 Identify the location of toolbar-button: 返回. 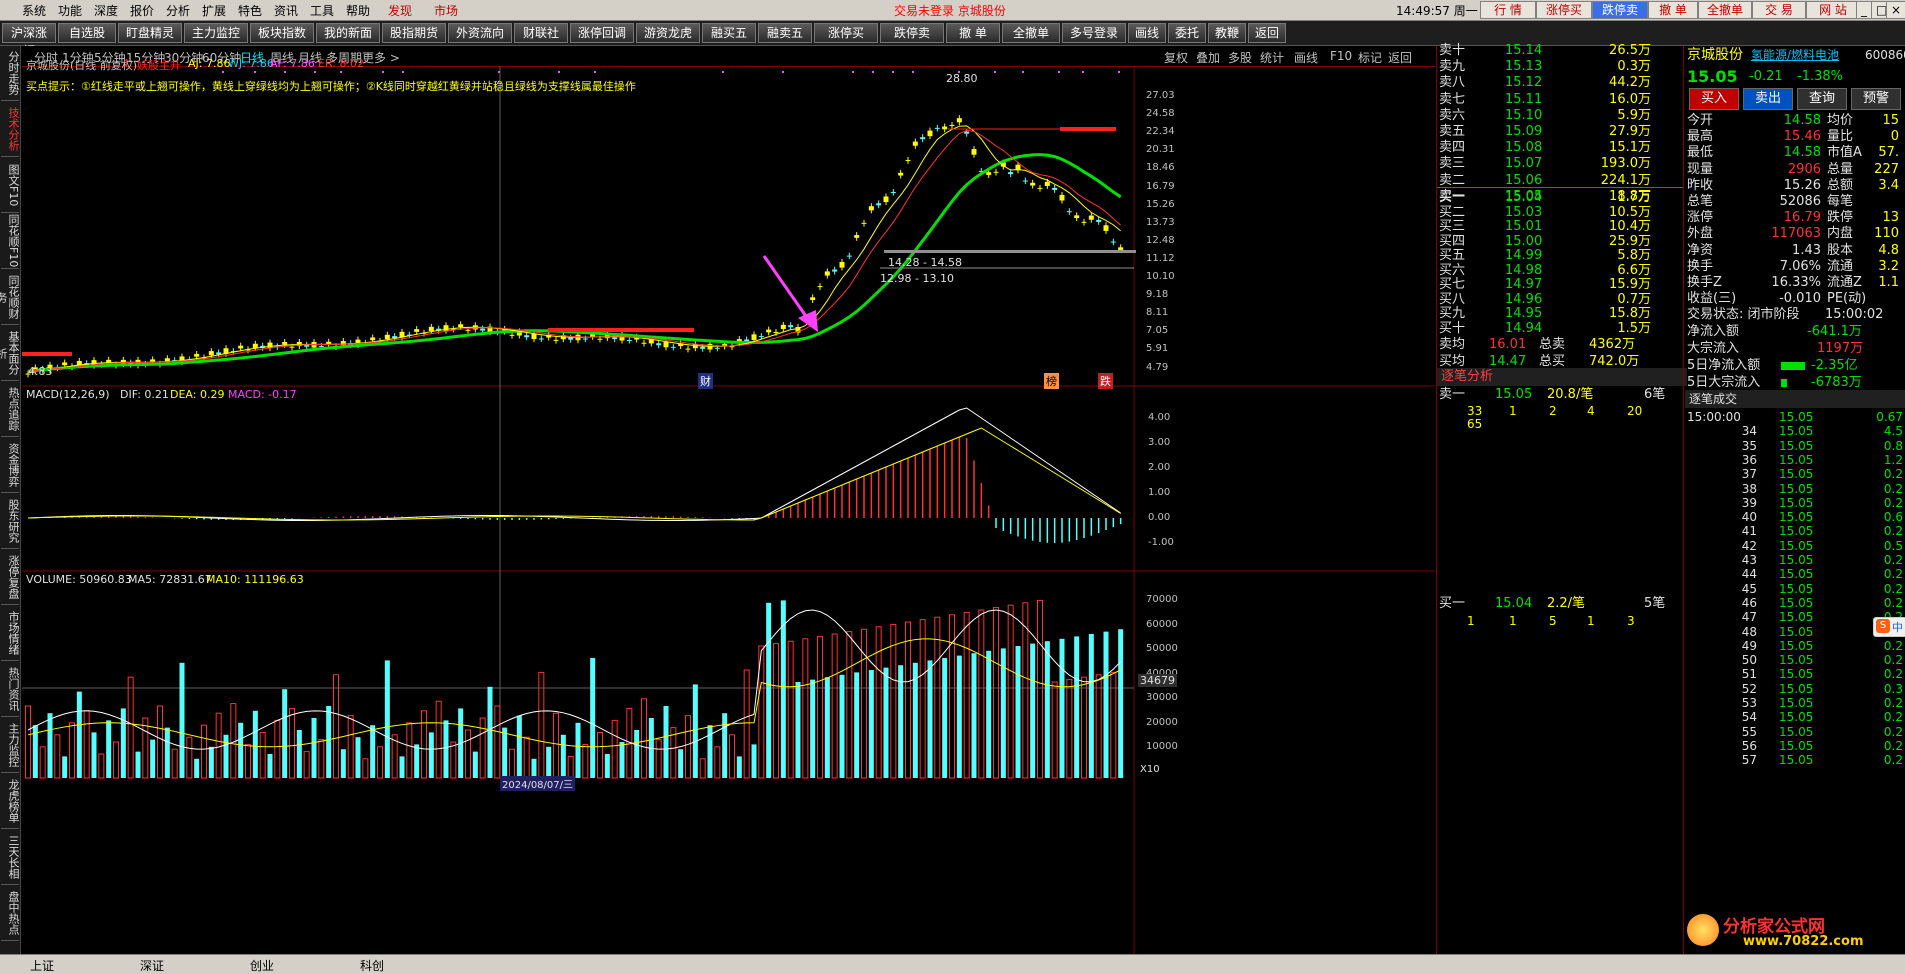
(1267, 33).